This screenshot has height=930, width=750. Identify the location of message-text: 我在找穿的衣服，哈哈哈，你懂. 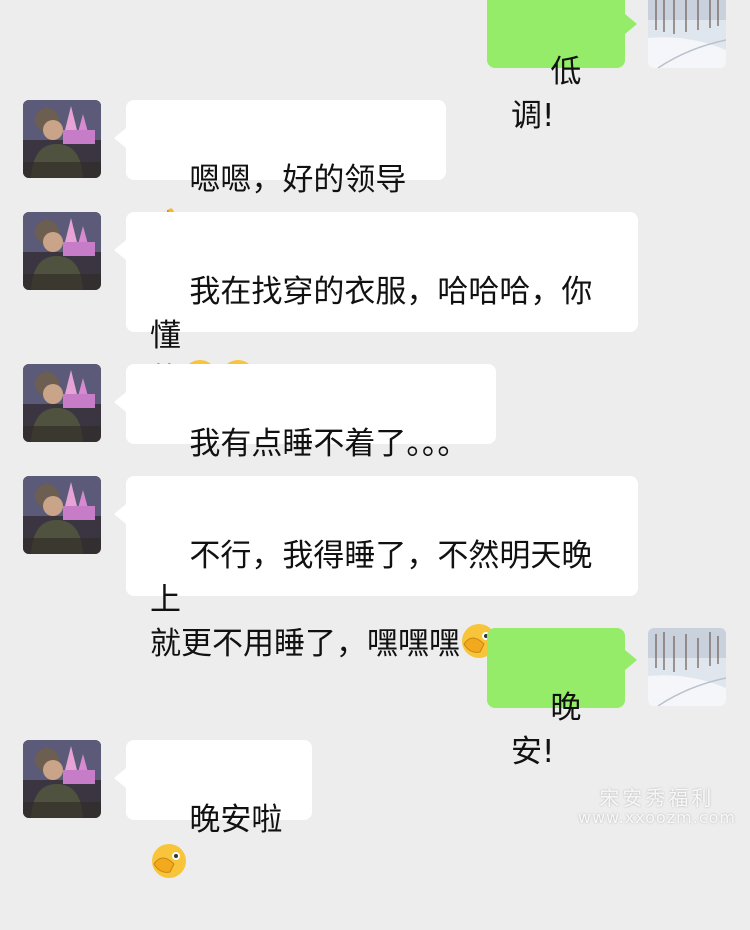
(371, 314).